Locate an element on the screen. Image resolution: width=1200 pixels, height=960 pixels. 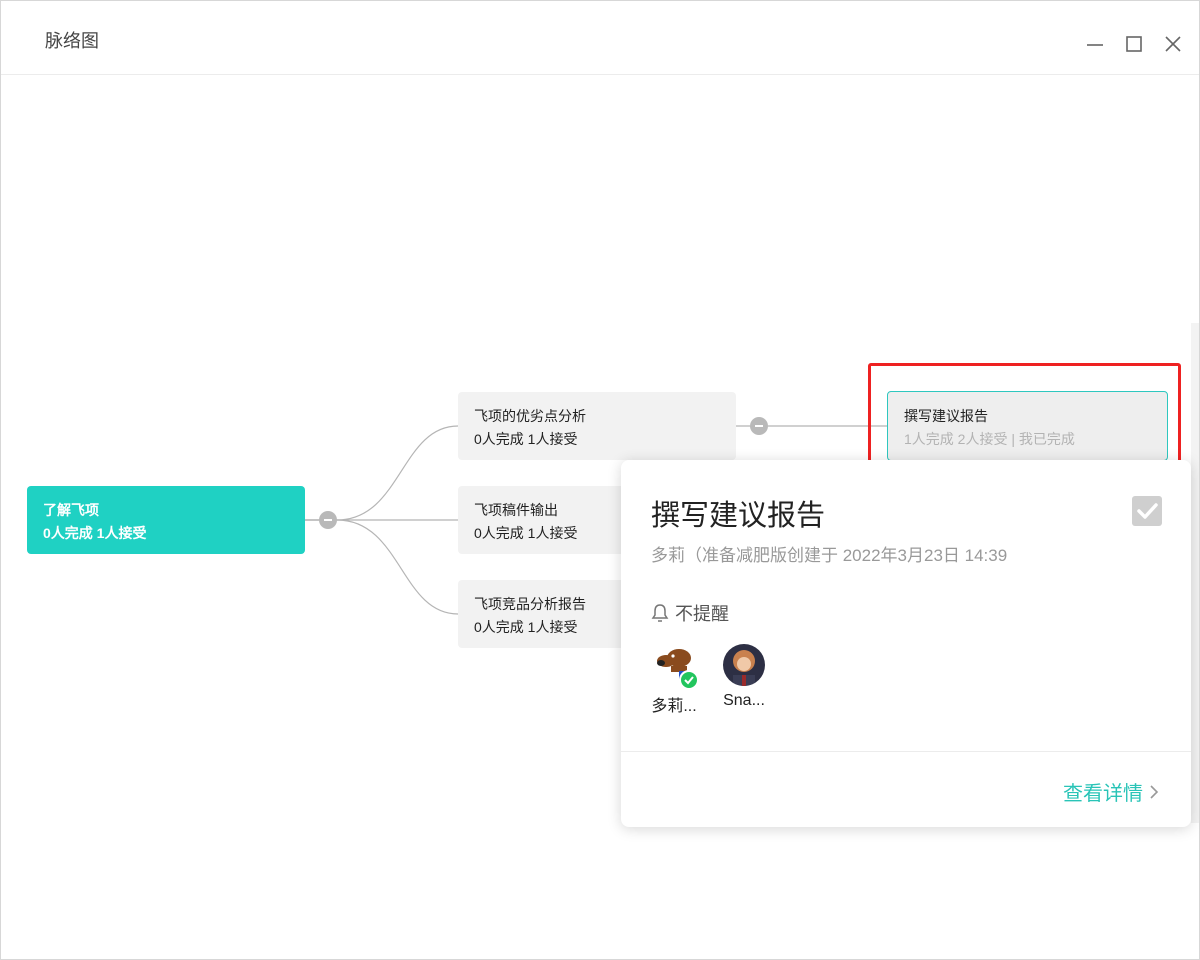
person-avatar-icon is located at coordinates (744, 665).